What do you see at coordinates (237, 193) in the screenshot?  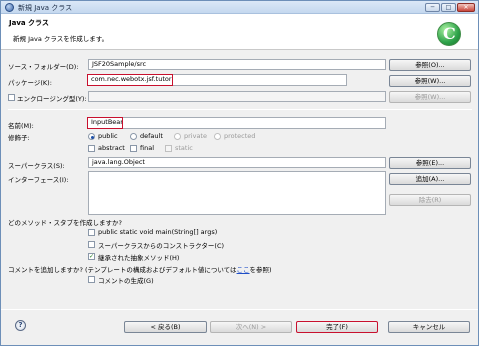 I see `interfaces-list` at bounding box center [237, 193].